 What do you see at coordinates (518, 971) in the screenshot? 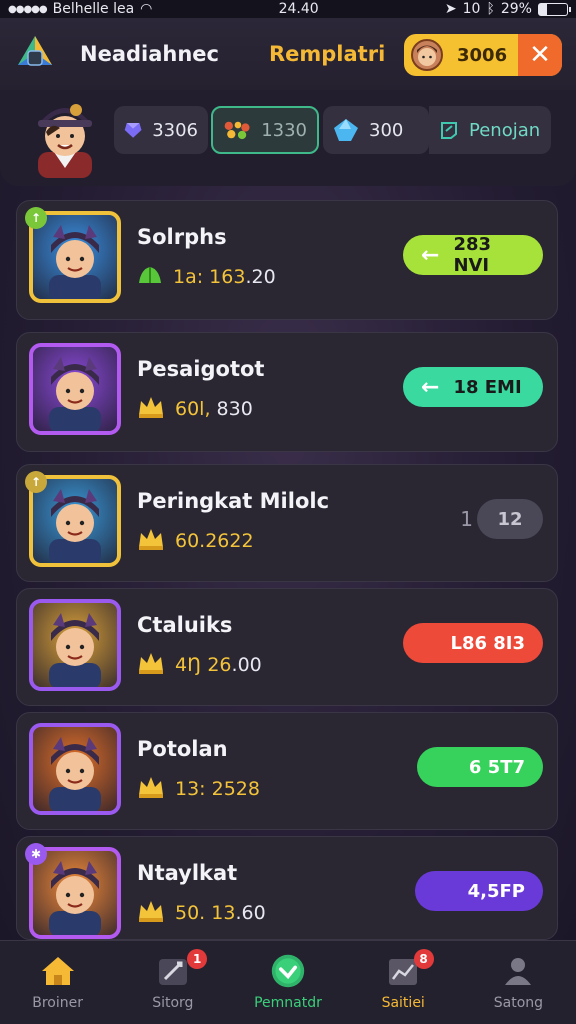
I see `profile-icon` at bounding box center [518, 971].